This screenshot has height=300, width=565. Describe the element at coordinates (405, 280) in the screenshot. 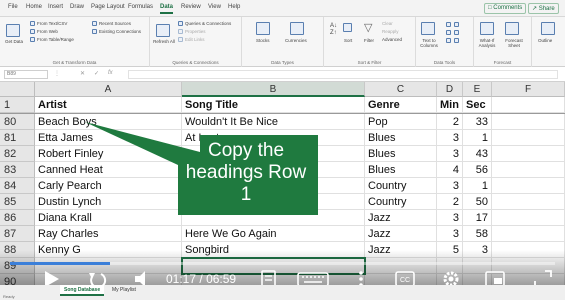

I see `svg-text: CC` at that location.